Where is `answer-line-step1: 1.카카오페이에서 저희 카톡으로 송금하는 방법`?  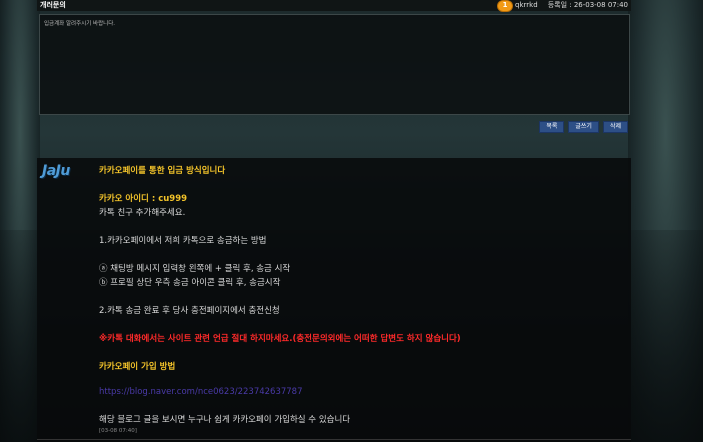 answer-line-step1: 1.카카오페이에서 저희 카톡으로 송금하는 방법 is located at coordinates (183, 241).